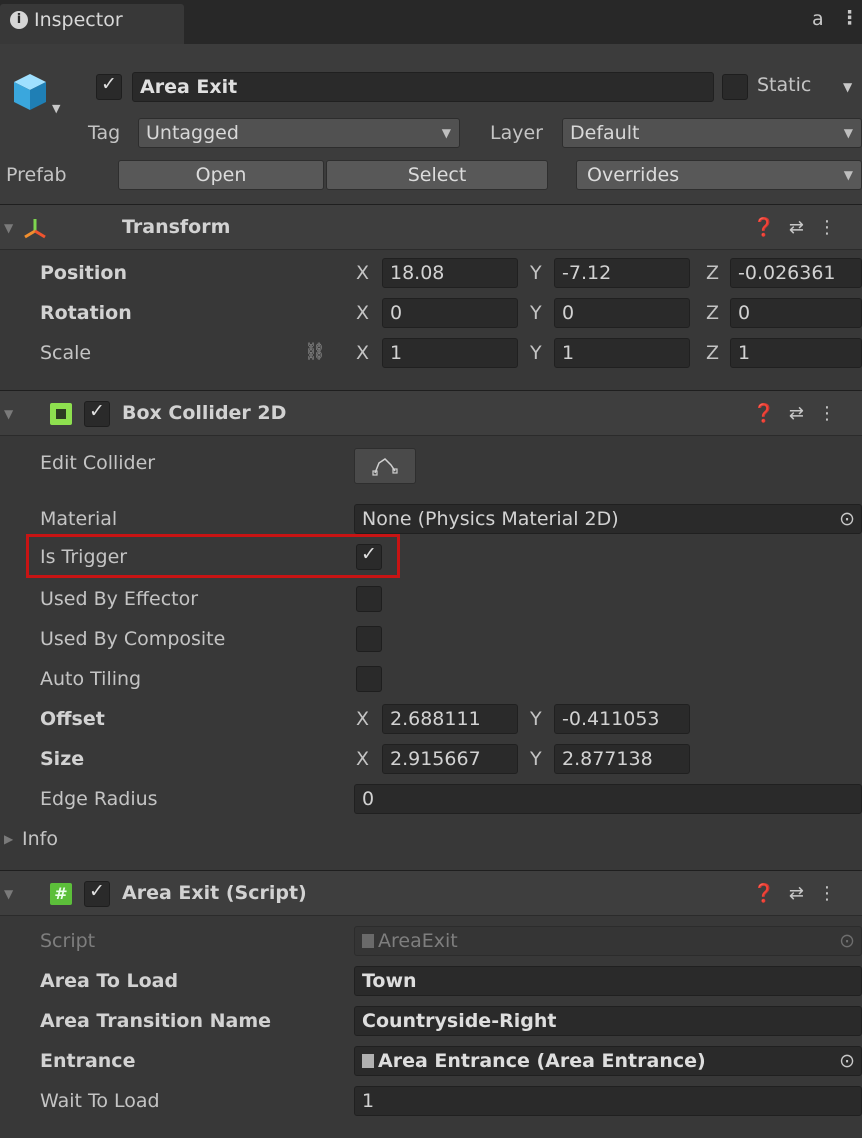 This screenshot has height=1138, width=862. What do you see at coordinates (109, 86) in the screenshot?
I see `active-checkbox` at bounding box center [109, 86].